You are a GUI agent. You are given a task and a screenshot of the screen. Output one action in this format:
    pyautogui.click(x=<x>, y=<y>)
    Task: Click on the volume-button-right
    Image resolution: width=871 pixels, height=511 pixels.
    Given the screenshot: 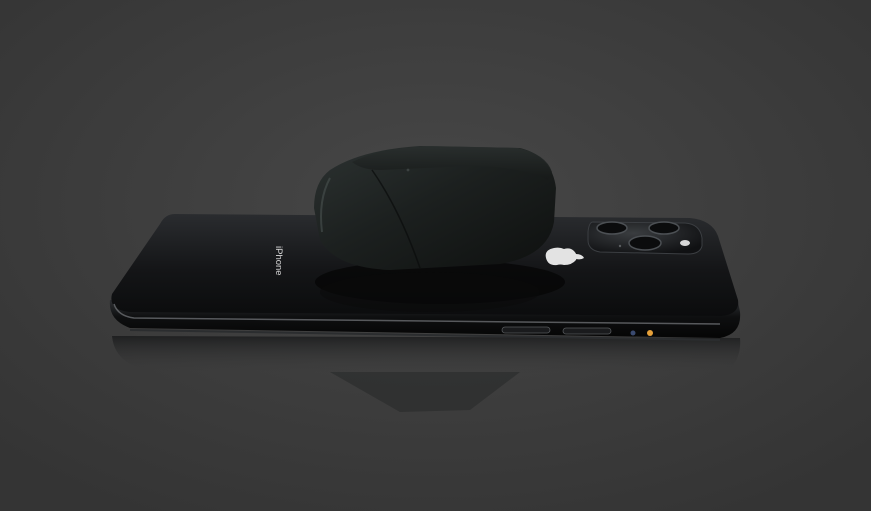 What is the action you would take?
    pyautogui.click(x=587, y=331)
    